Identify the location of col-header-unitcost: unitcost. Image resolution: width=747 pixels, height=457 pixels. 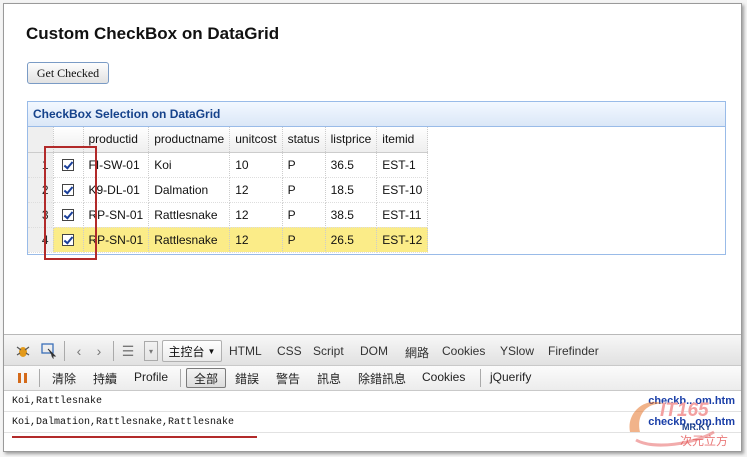
(256, 140).